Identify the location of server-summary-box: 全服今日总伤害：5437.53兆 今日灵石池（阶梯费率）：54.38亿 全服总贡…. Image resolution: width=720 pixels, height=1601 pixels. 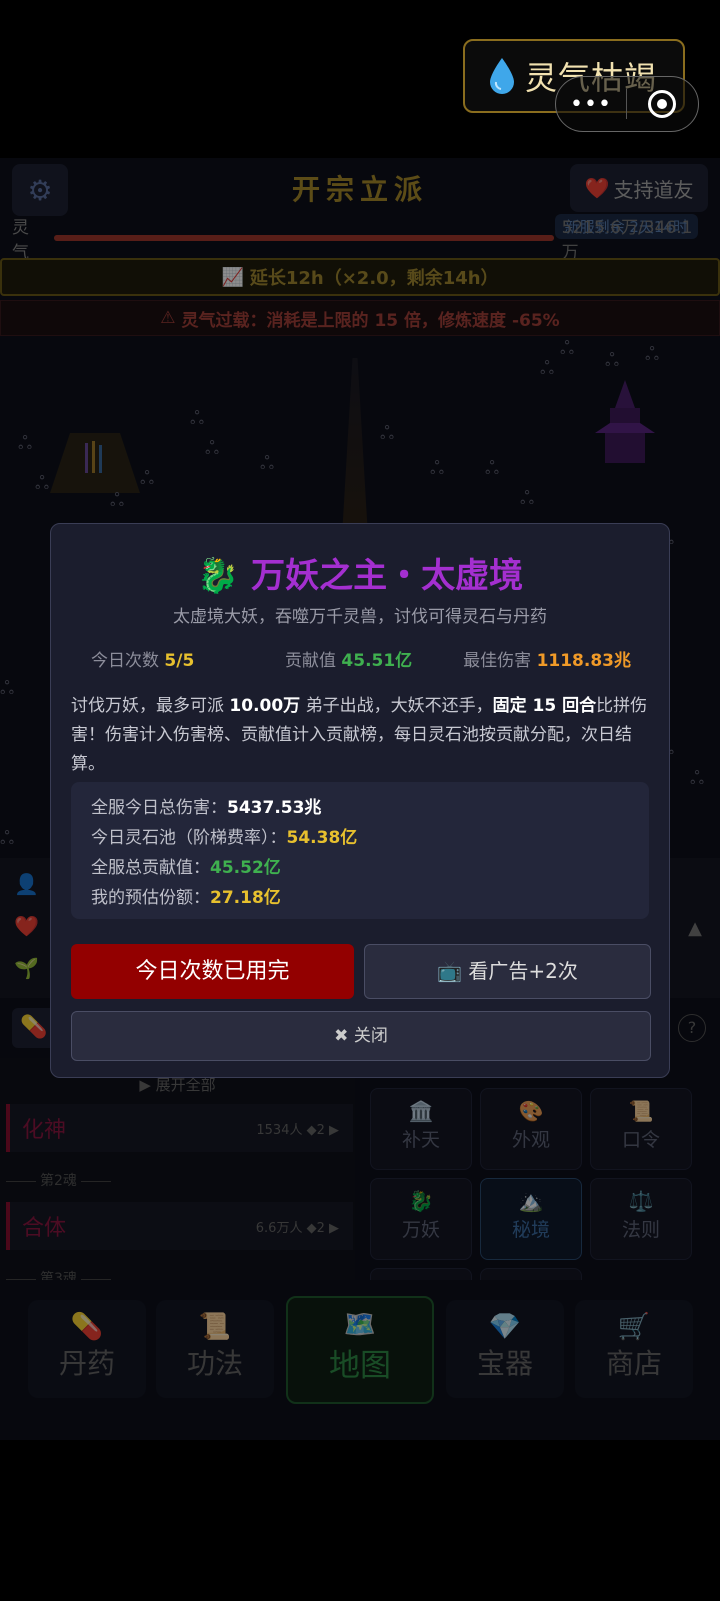
(360, 850).